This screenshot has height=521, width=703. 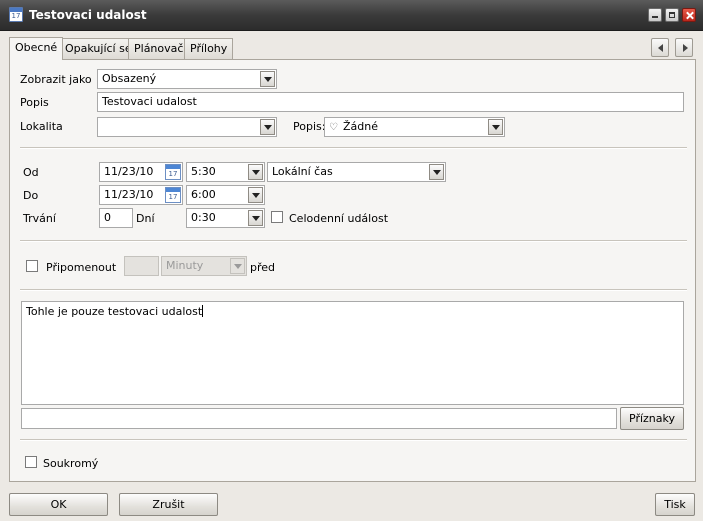 What do you see at coordinates (209, 48) in the screenshot?
I see `tab-attachments: Přílohy` at bounding box center [209, 48].